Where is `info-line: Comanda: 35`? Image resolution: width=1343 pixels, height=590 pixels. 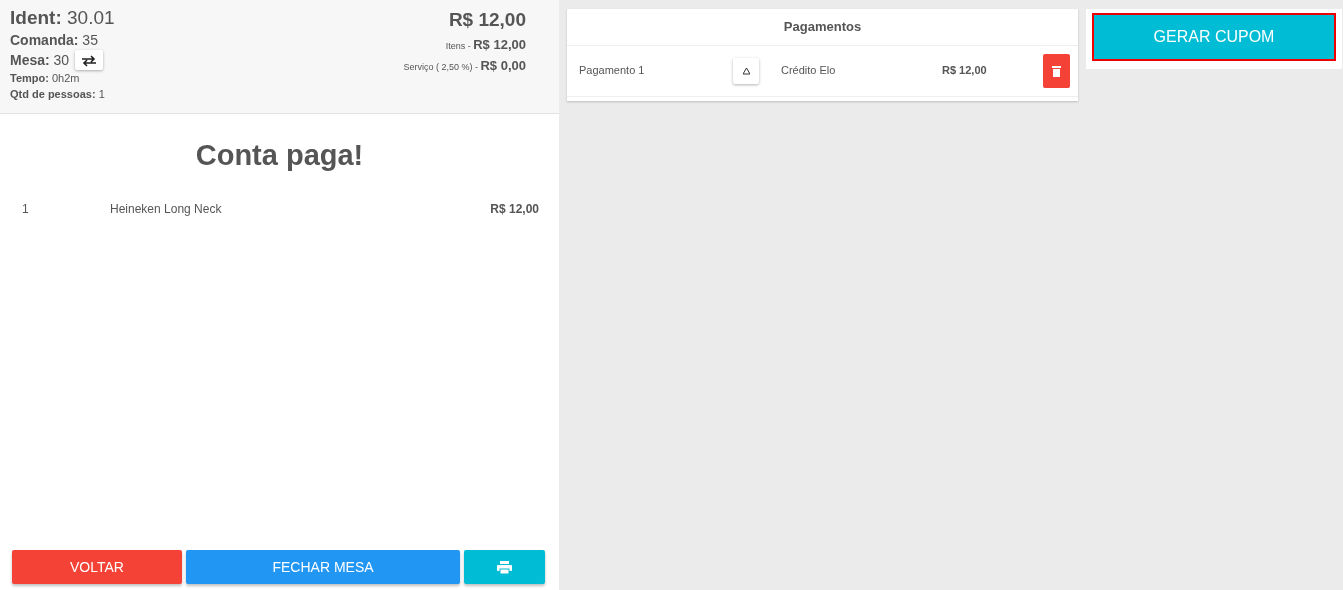
info-line: Comanda: 35 is located at coordinates (54, 40).